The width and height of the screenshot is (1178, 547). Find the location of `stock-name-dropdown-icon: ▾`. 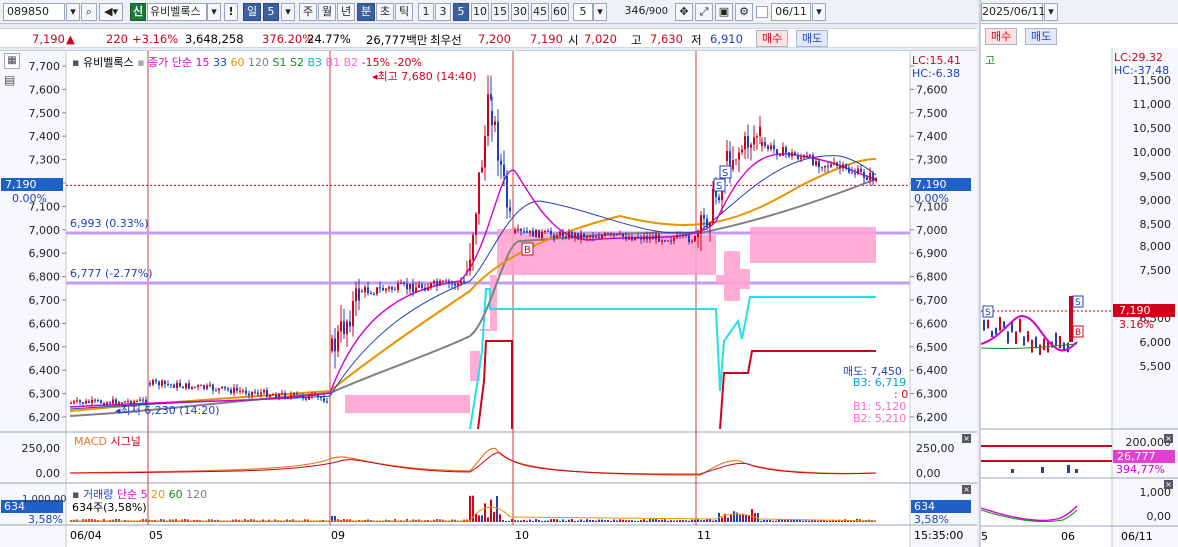

stock-name-dropdown-icon: ▾ is located at coordinates (214, 12).